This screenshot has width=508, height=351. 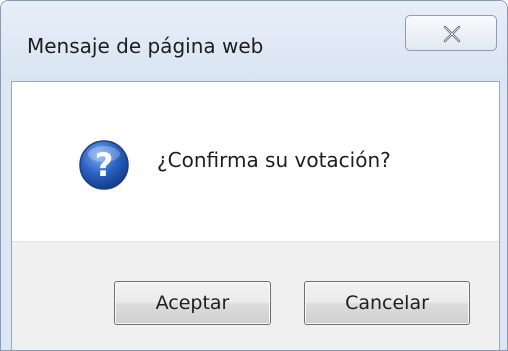 I want to click on dialog-title: Mensaje de página web, so click(x=145, y=46).